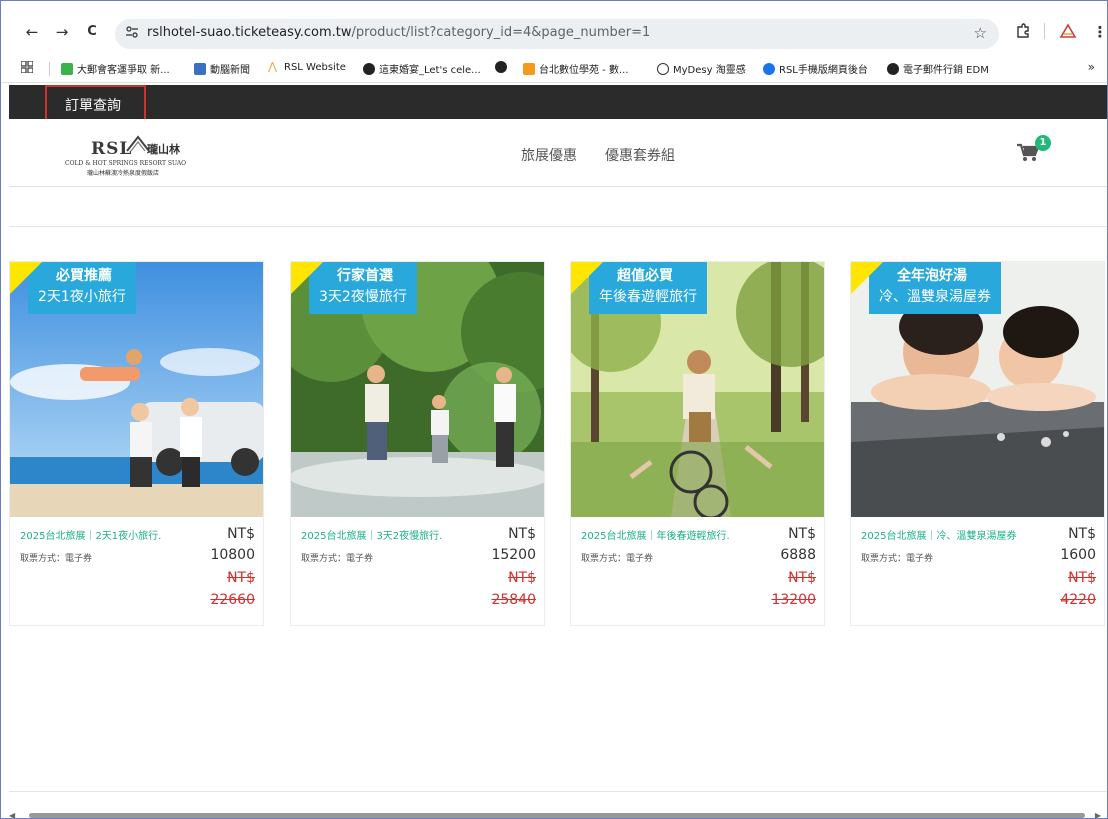 Image resolution: width=1108 pixels, height=819 pixels. What do you see at coordinates (823, 70) in the screenshot?
I see `bookmark-label: RSL手機版網頁後台` at bounding box center [823, 70].